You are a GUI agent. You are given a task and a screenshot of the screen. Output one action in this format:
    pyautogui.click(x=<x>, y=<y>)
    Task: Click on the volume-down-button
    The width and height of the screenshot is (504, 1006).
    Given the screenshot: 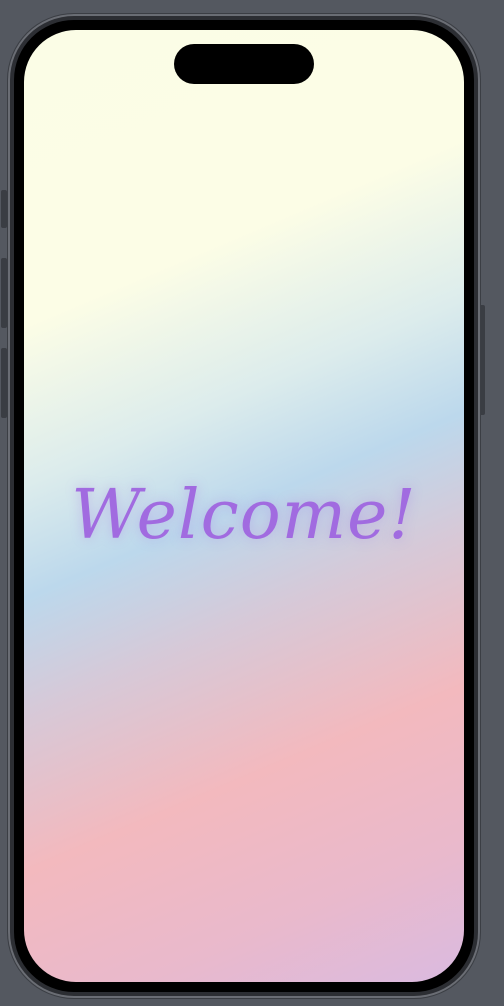 What is the action you would take?
    pyautogui.click(x=4, y=383)
    